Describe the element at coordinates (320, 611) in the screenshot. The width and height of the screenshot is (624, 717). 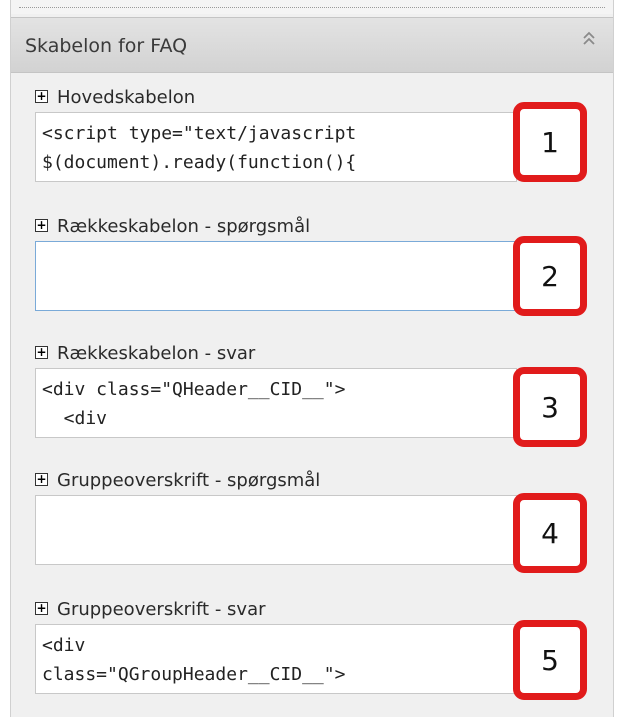
I see `section-header: + Gruppeoverskrift - svar` at that location.